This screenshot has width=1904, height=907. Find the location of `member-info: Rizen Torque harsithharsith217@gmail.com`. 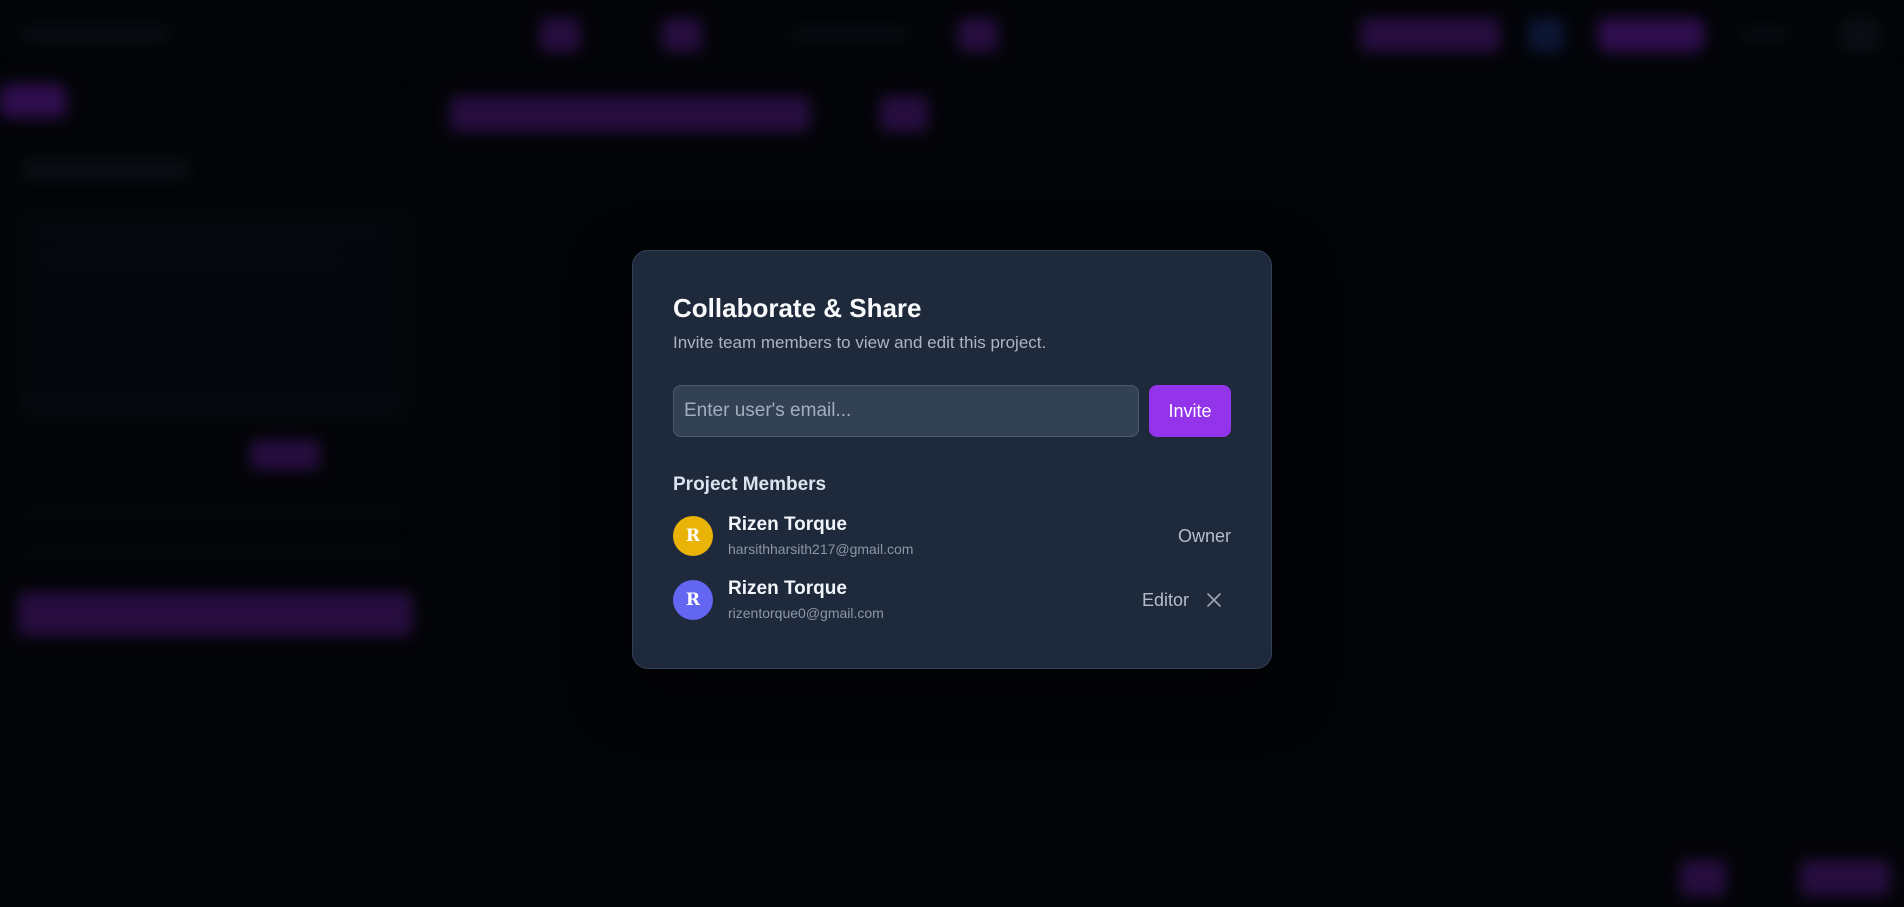

member-info: Rizen Torque harsithharsith217@gmail.com is located at coordinates (953, 536).